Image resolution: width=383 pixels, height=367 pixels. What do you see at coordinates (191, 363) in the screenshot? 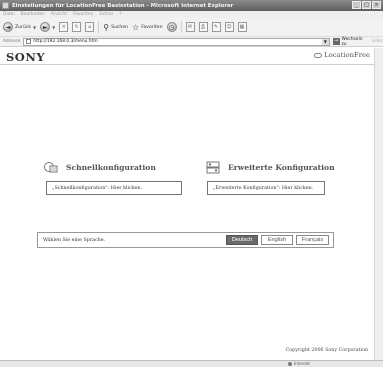
I see `status-bar: Internet` at bounding box center [191, 363].